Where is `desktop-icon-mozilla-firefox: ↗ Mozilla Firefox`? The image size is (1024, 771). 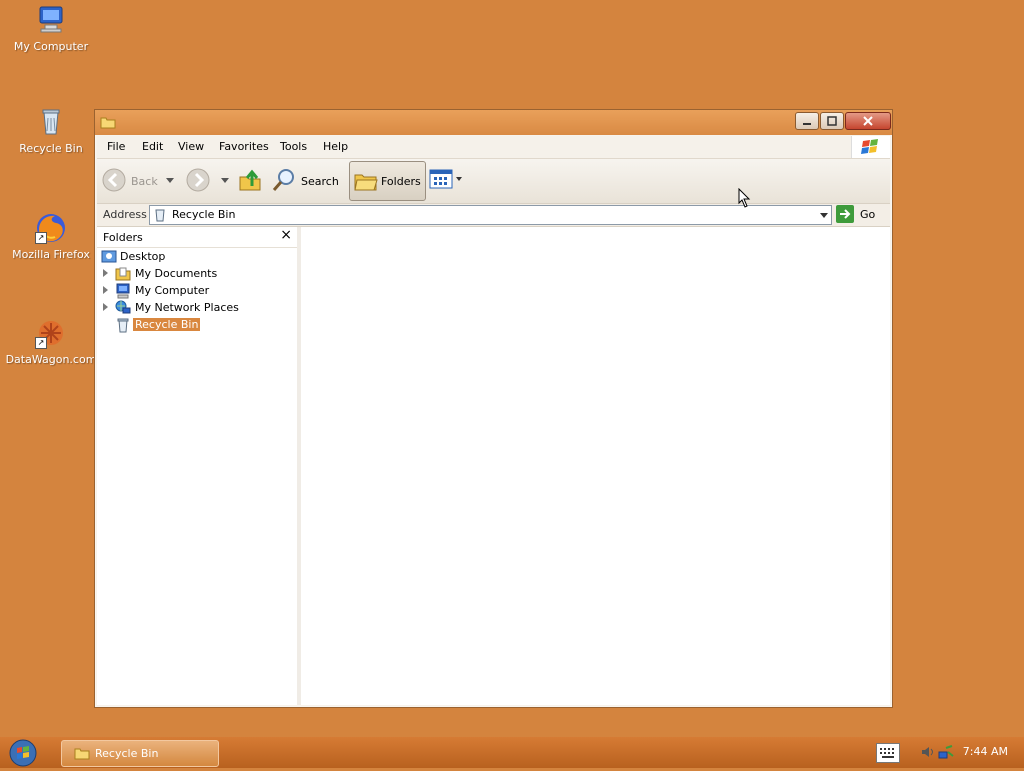
desktop-icon-mozilla-firefox: ↗ Mozilla Firefox is located at coordinates (51, 236).